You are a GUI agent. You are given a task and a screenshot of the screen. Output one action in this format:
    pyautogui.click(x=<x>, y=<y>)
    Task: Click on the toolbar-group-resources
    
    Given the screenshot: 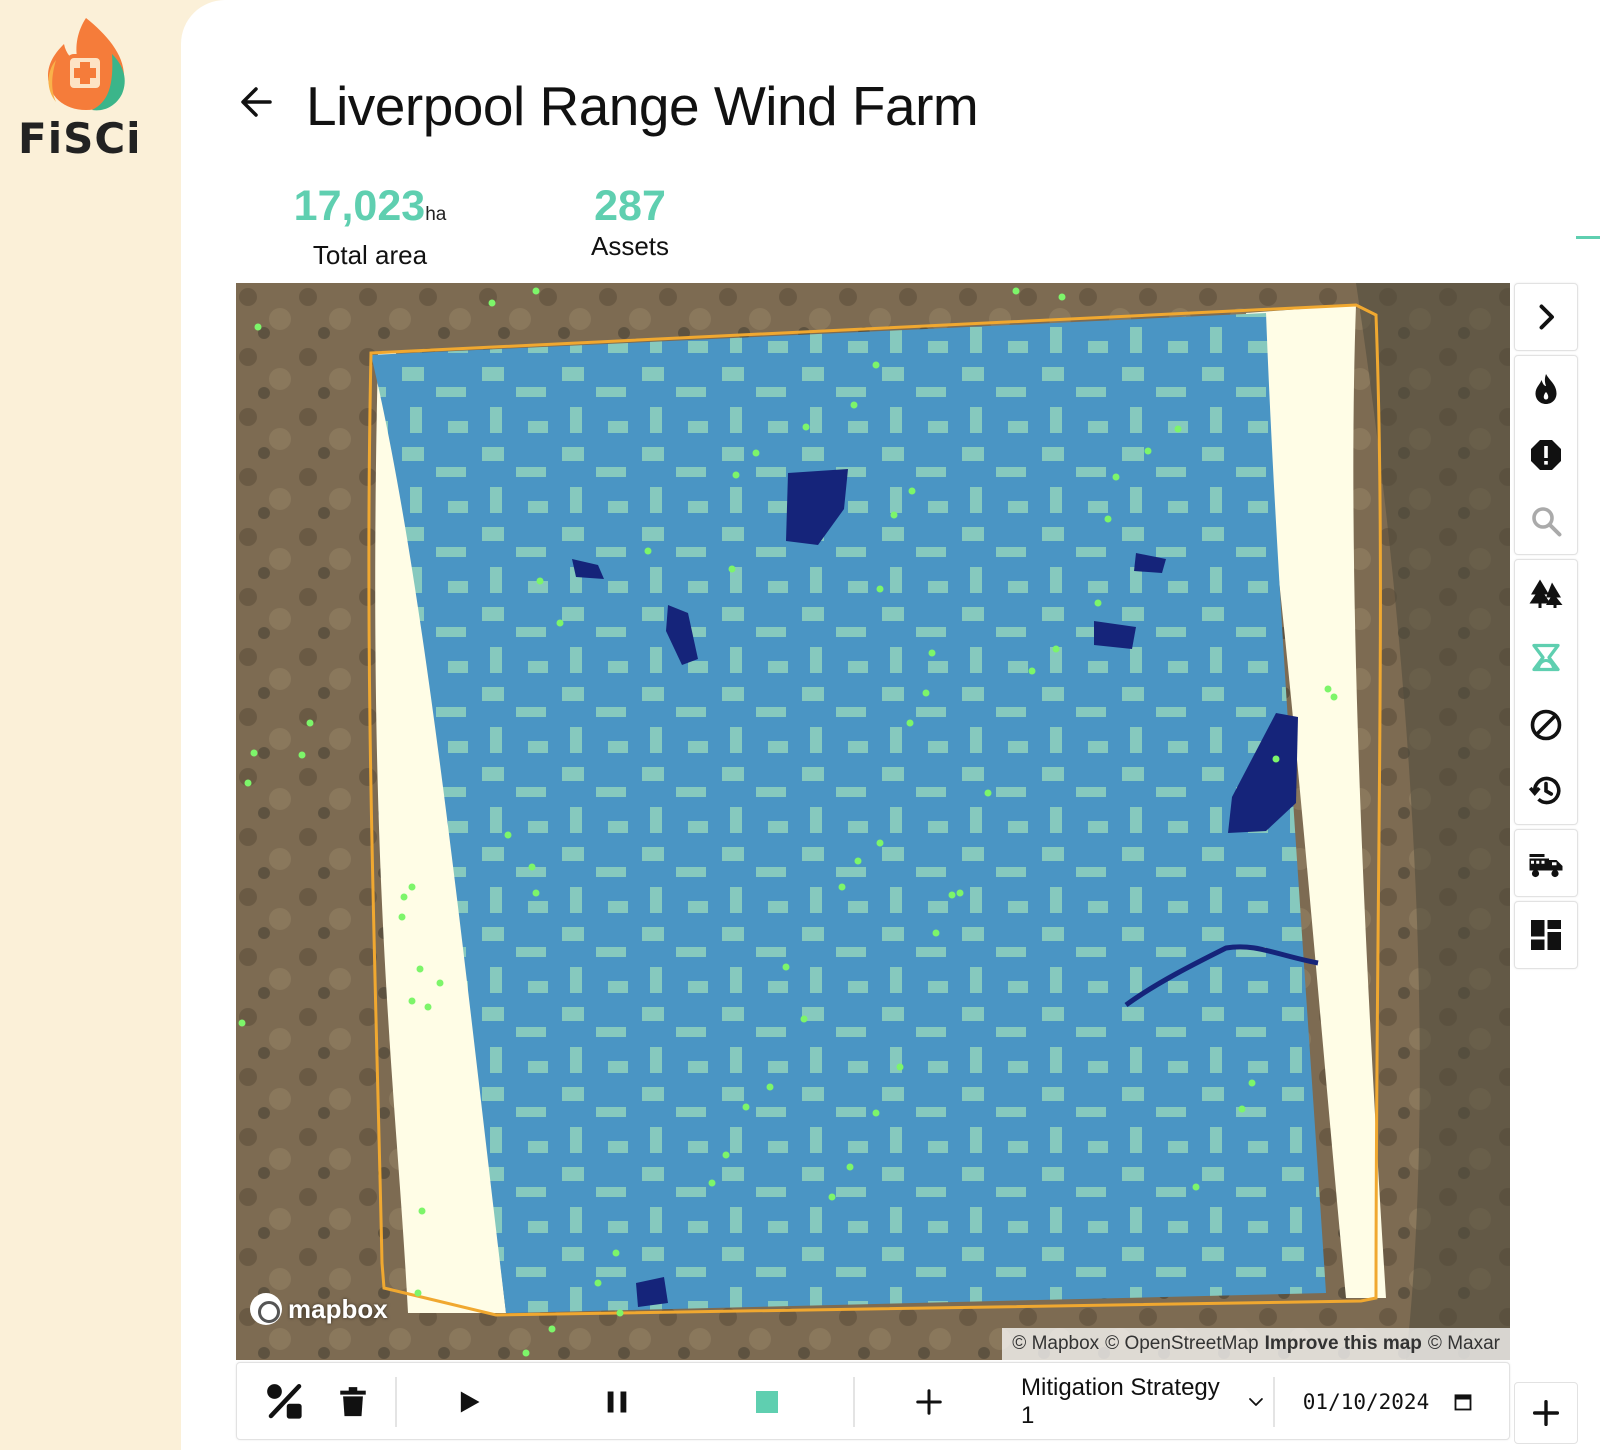 What is the action you would take?
    pyautogui.click(x=1546, y=863)
    